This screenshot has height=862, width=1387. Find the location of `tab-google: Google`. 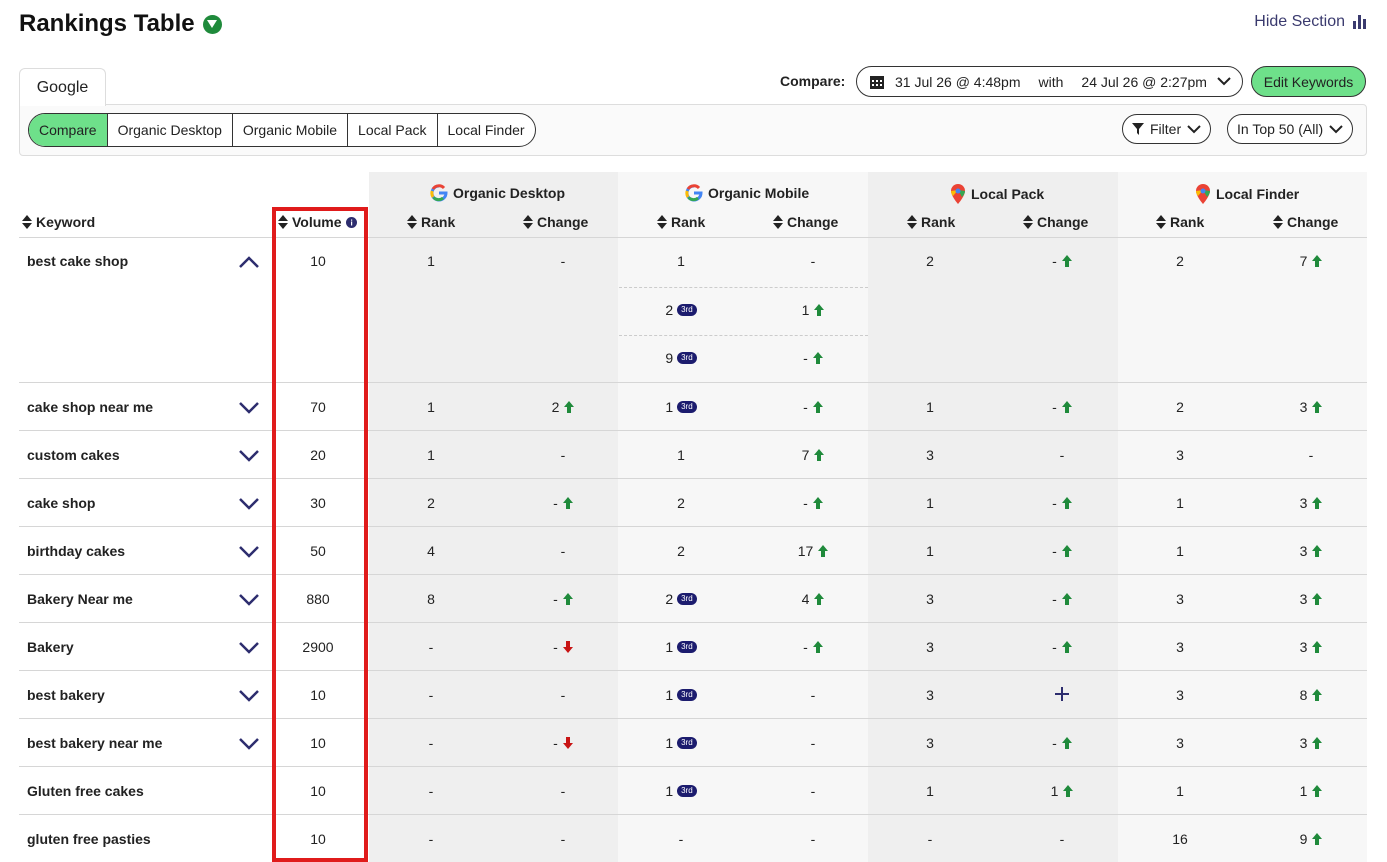

tab-google: Google is located at coordinates (62, 87).